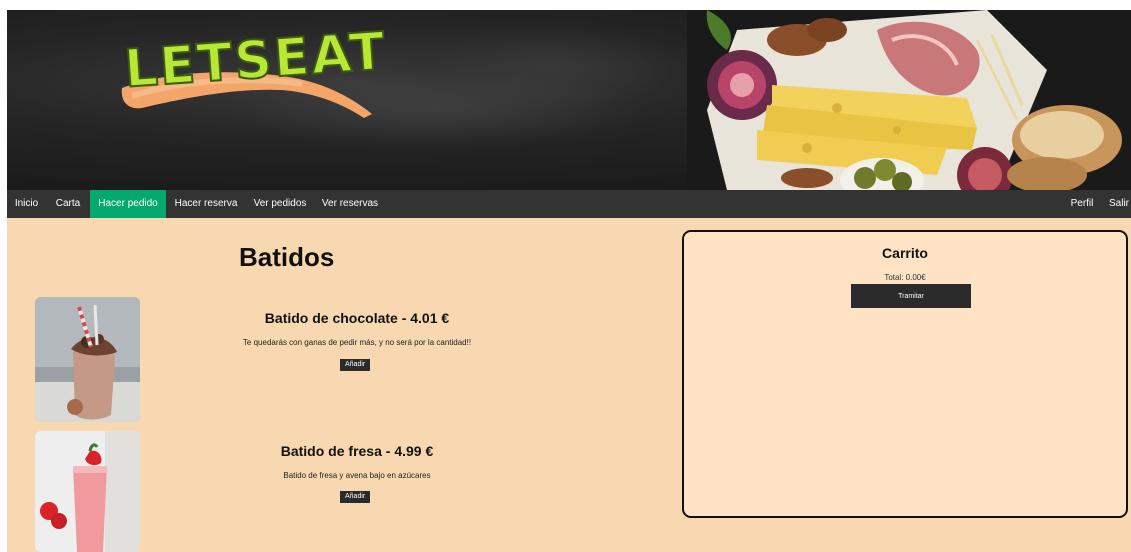 The width and height of the screenshot is (1131, 552). What do you see at coordinates (357, 451) in the screenshot?
I see `product-name-fresa: Batido de fresa - 4.99 €` at bounding box center [357, 451].